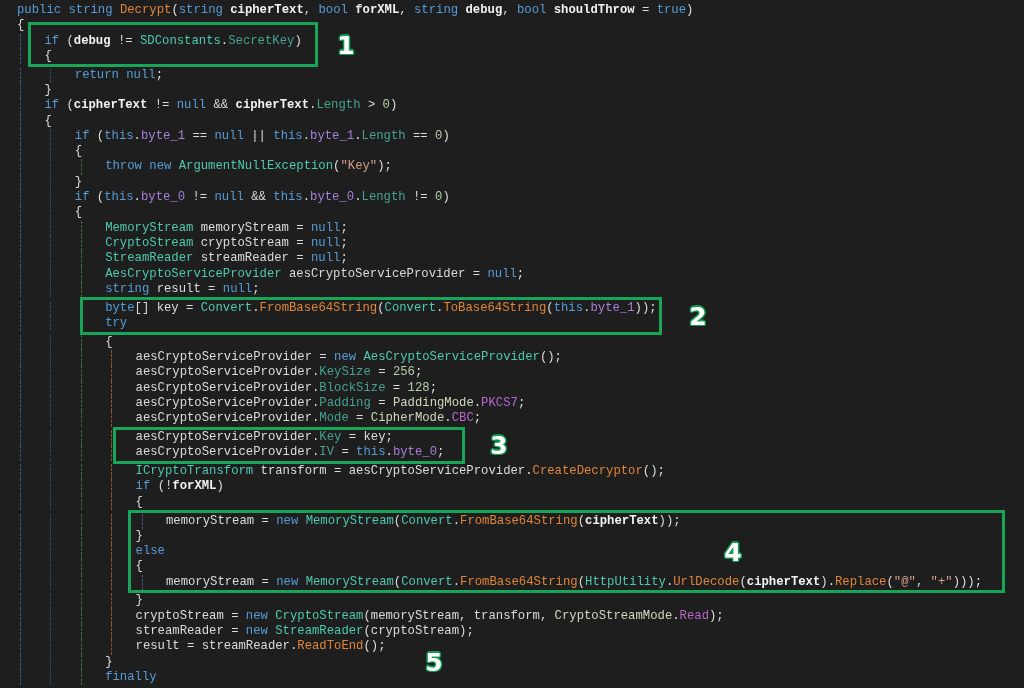 This screenshot has width=1024, height=688. What do you see at coordinates (182, 289) in the screenshot?
I see `code-line: string result = null;` at bounding box center [182, 289].